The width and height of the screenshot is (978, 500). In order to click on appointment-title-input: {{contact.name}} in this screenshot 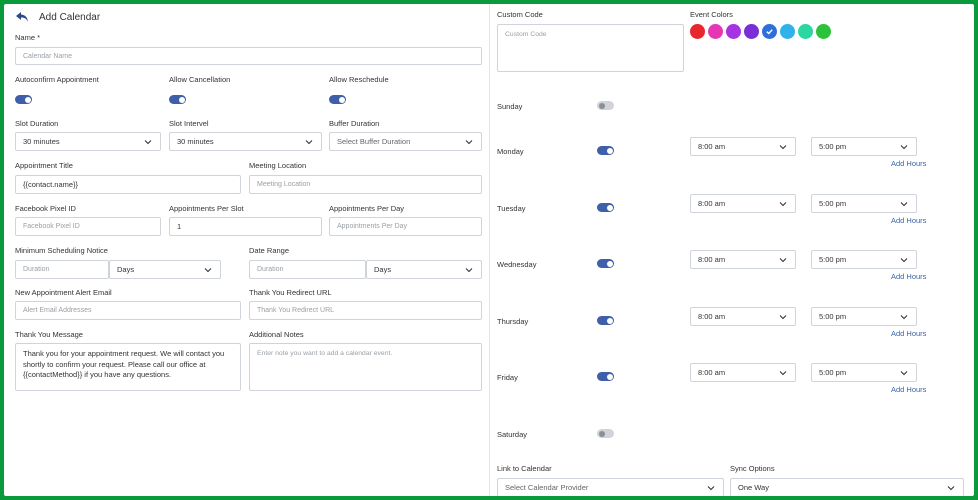, I will do `click(128, 184)`.